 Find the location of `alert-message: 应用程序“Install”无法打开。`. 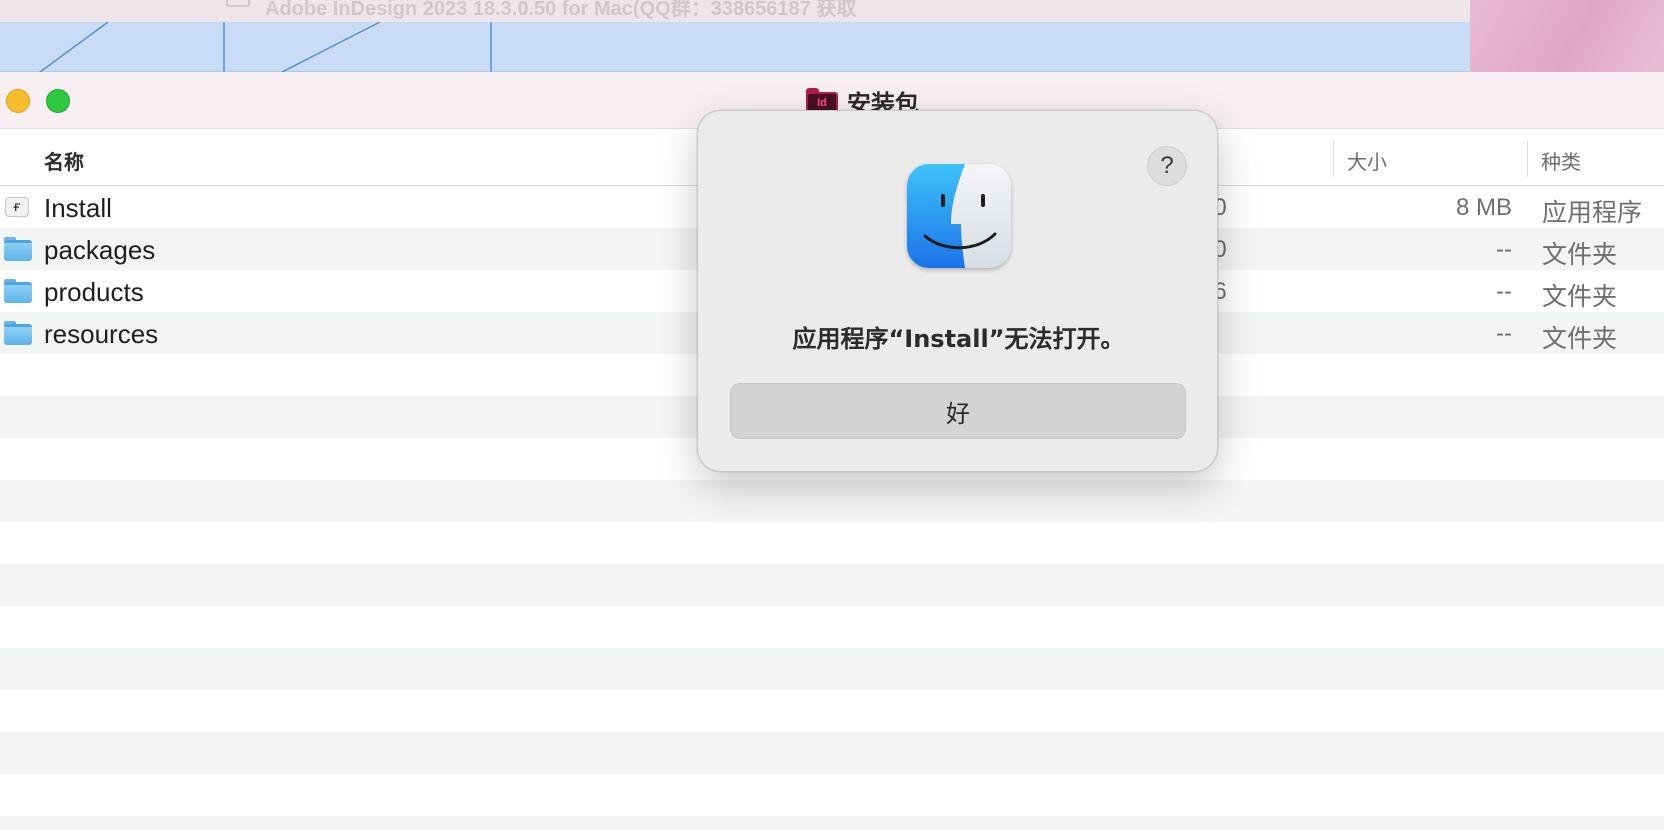

alert-message: 应用程序“Install”无法打开。 is located at coordinates (958, 339).